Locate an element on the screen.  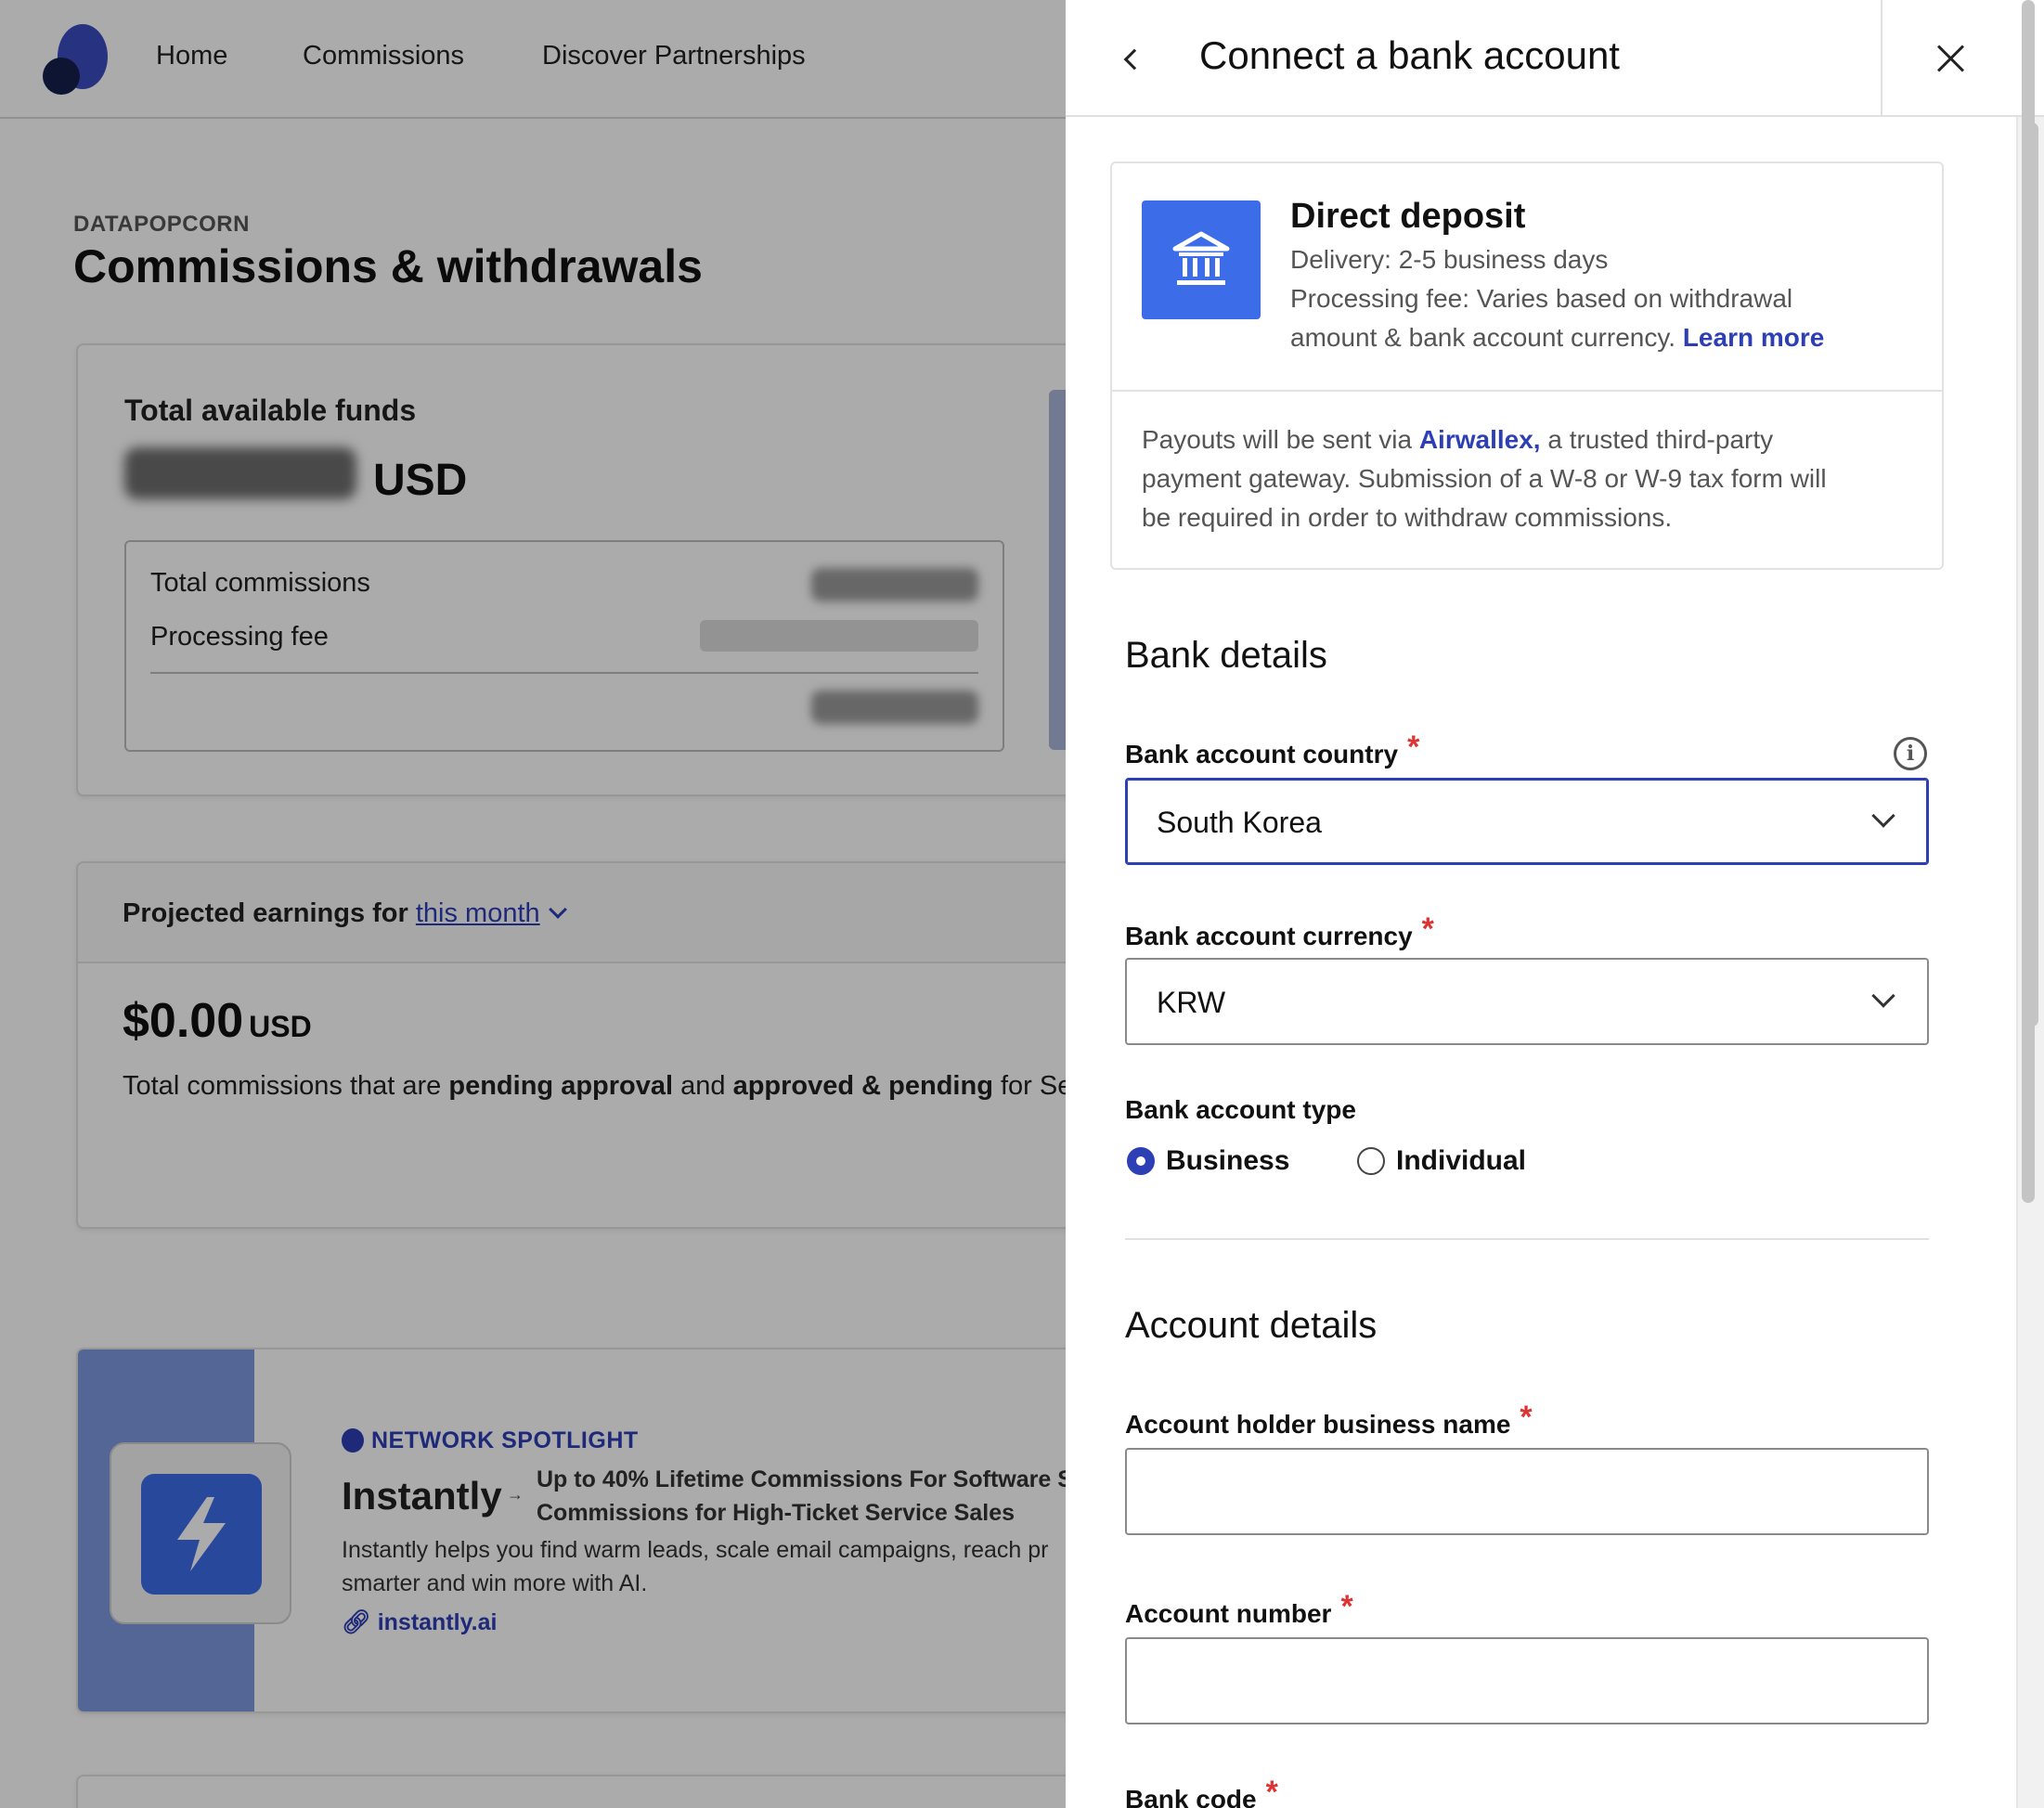
account-details-heading: Account details is located at coordinates (1252, 1325).